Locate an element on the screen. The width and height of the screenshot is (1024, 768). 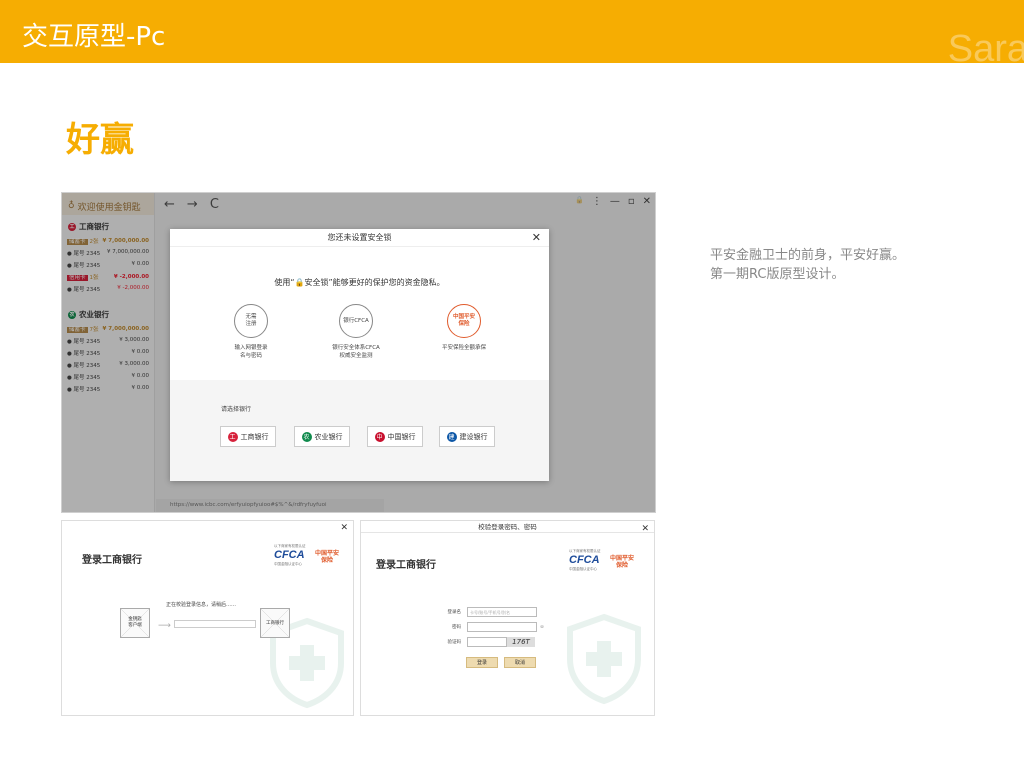
dialog-title: 您还未设置安全锁 is located at coordinates (359, 237).